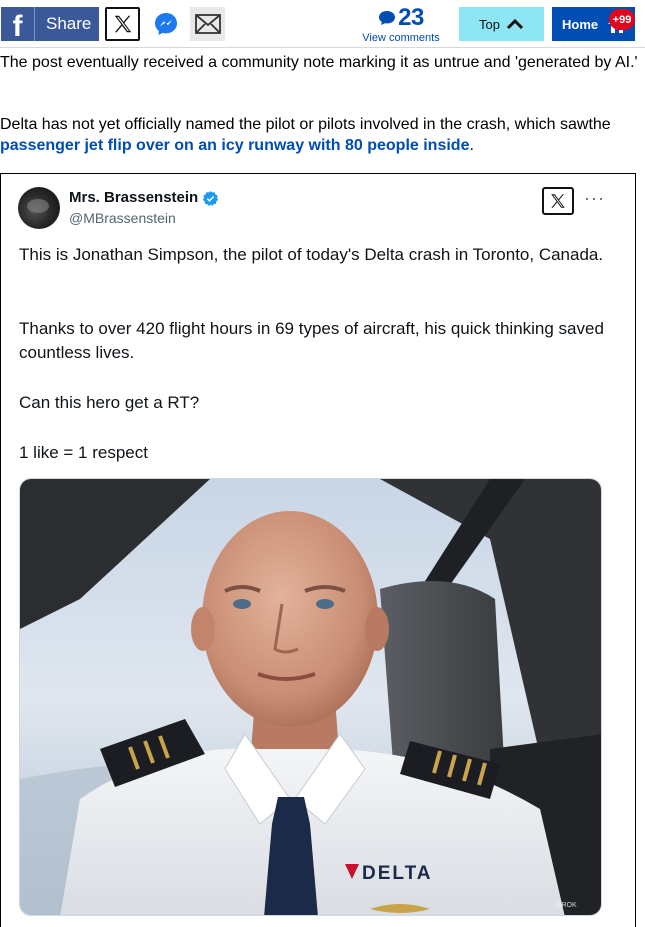  What do you see at coordinates (134, 197) in the screenshot?
I see `author-name: Mrs. Brassenstein` at bounding box center [134, 197].